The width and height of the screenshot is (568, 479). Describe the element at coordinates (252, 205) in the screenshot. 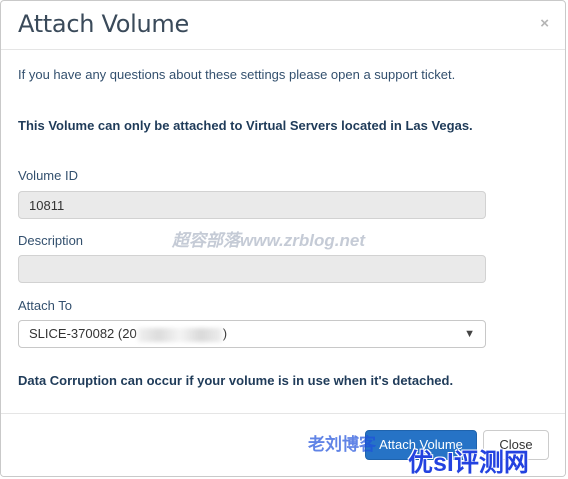

I see `volume-id-field: 10811` at that location.